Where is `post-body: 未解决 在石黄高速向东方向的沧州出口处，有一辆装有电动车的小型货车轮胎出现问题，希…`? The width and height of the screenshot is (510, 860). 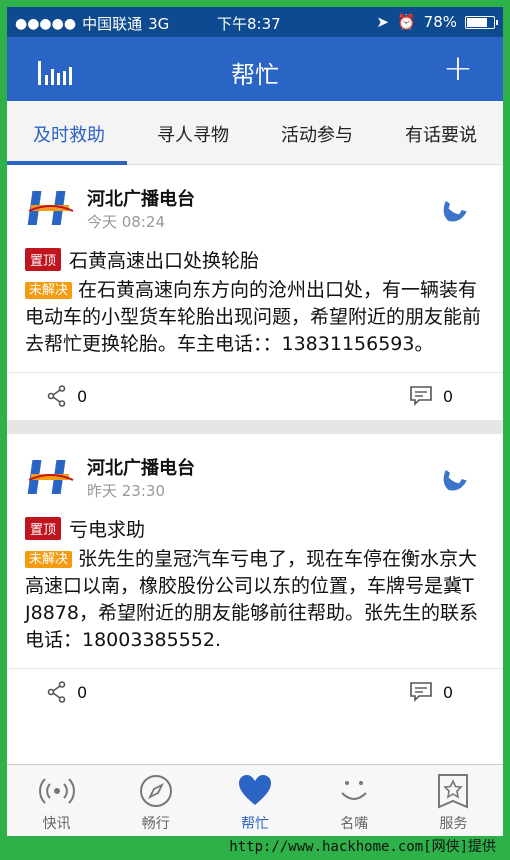
post-body: 未解决 在石黄高速向东方向的沧州出口处，有一辆装有电动车的小型货车轮胎出现问题，希… is located at coordinates (255, 315).